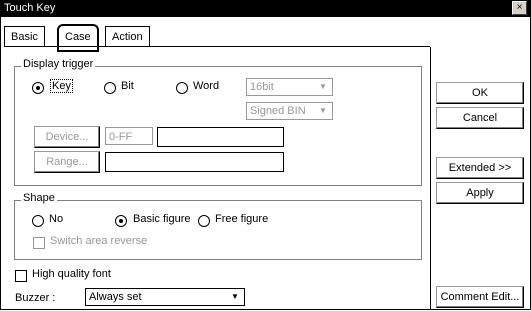 This screenshot has height=311, width=531. I want to click on extended-button: Extended >>, so click(480, 168).